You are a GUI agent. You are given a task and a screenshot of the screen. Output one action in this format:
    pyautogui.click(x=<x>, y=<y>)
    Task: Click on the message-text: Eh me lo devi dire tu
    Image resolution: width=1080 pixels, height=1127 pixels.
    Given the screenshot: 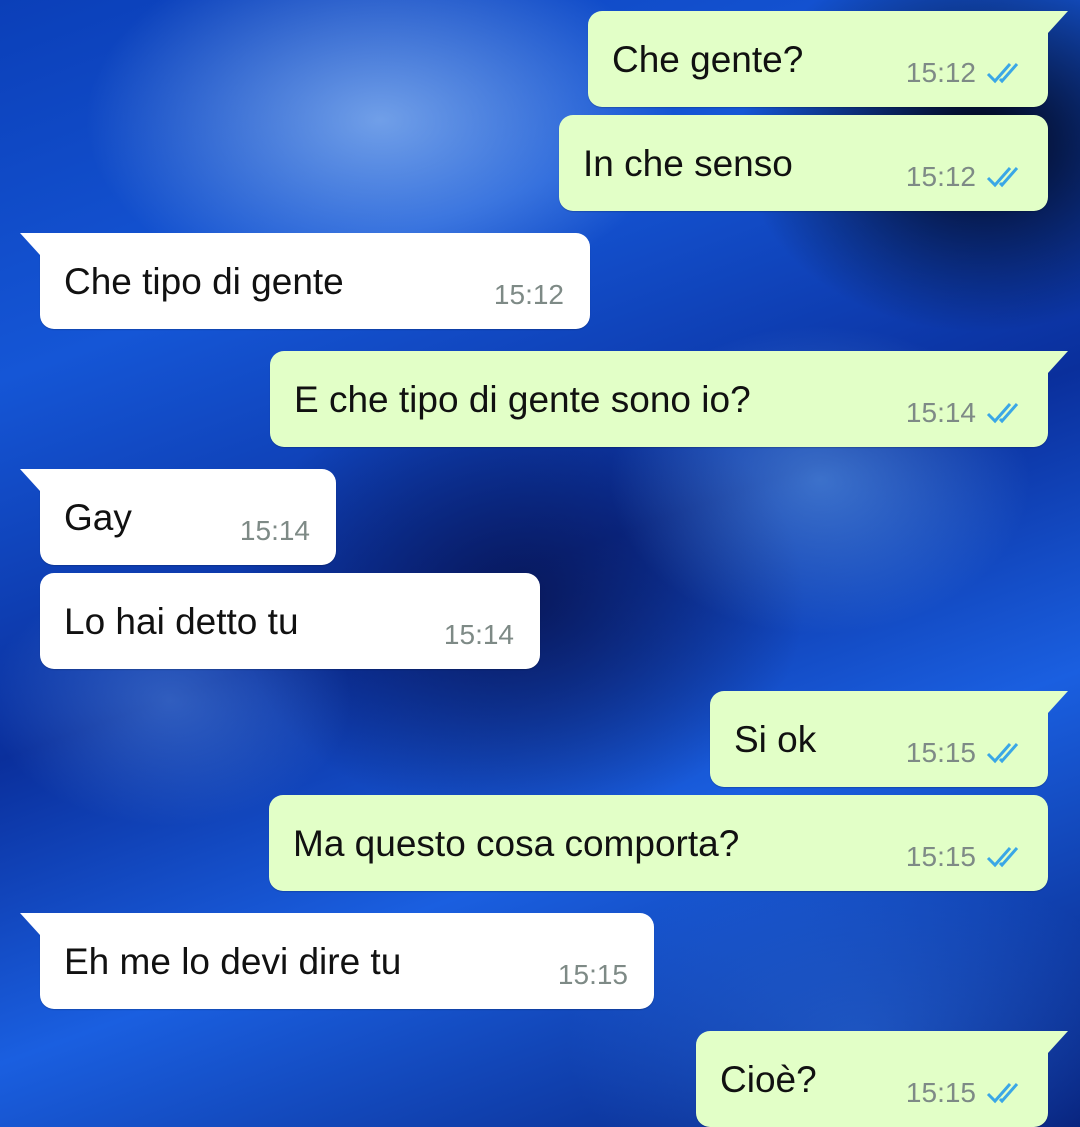 What is the action you would take?
    pyautogui.click(x=233, y=961)
    